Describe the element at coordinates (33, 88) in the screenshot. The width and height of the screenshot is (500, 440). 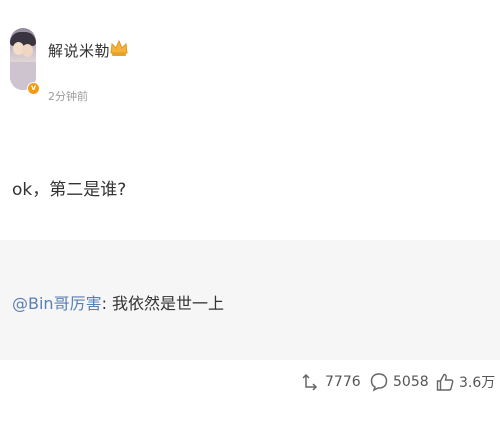
I see `verified-badge-icon: v` at that location.